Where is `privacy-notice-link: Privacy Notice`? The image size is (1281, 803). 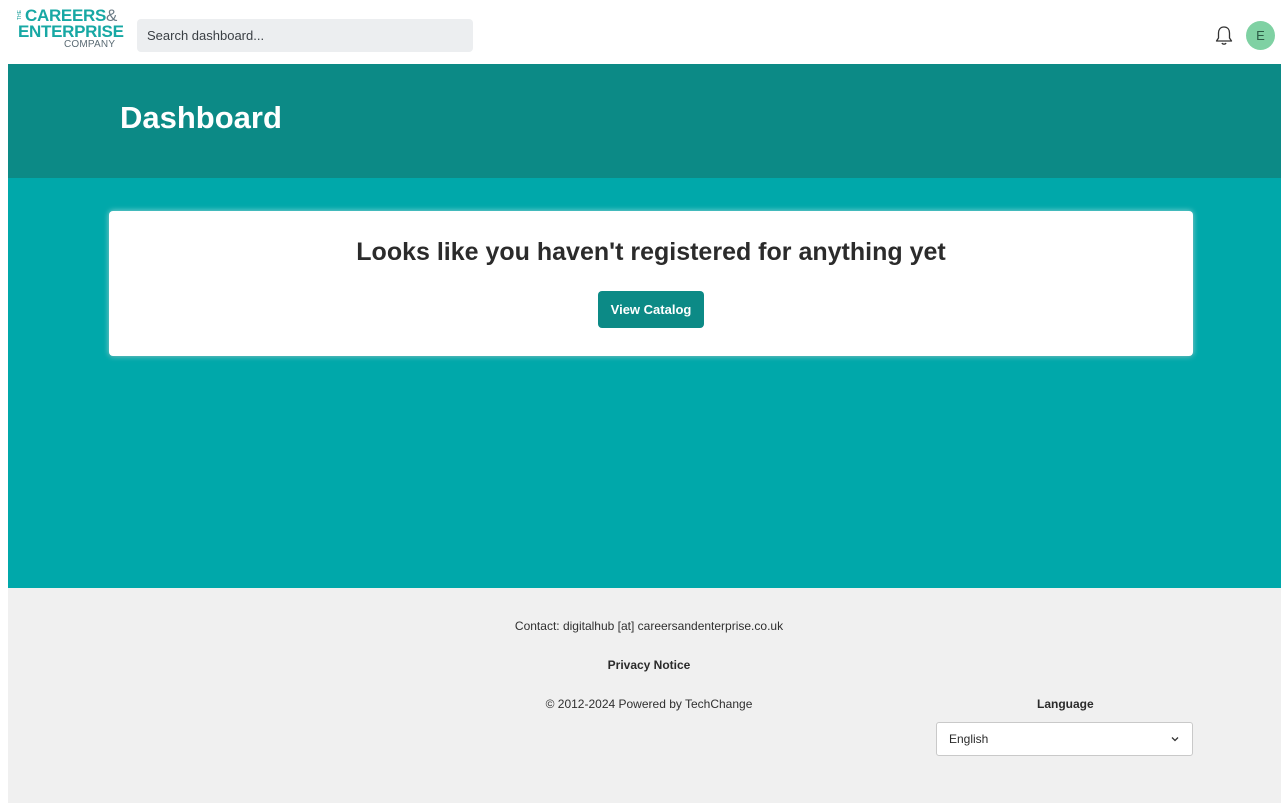
privacy-notice-link: Privacy Notice is located at coordinates (644, 665).